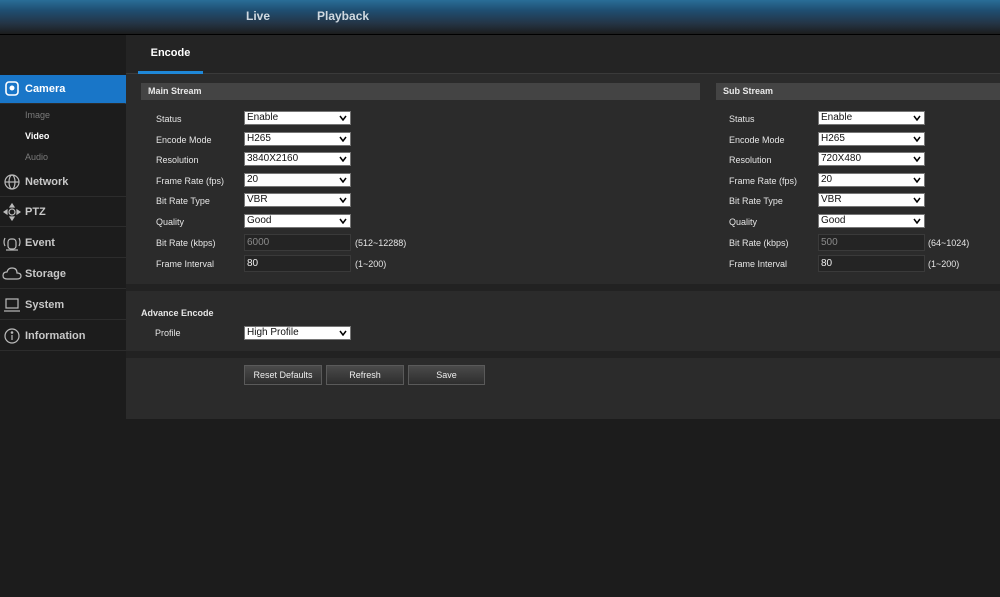  I want to click on sub-bitrate-type-label: Bit Rate Type, so click(756, 201).